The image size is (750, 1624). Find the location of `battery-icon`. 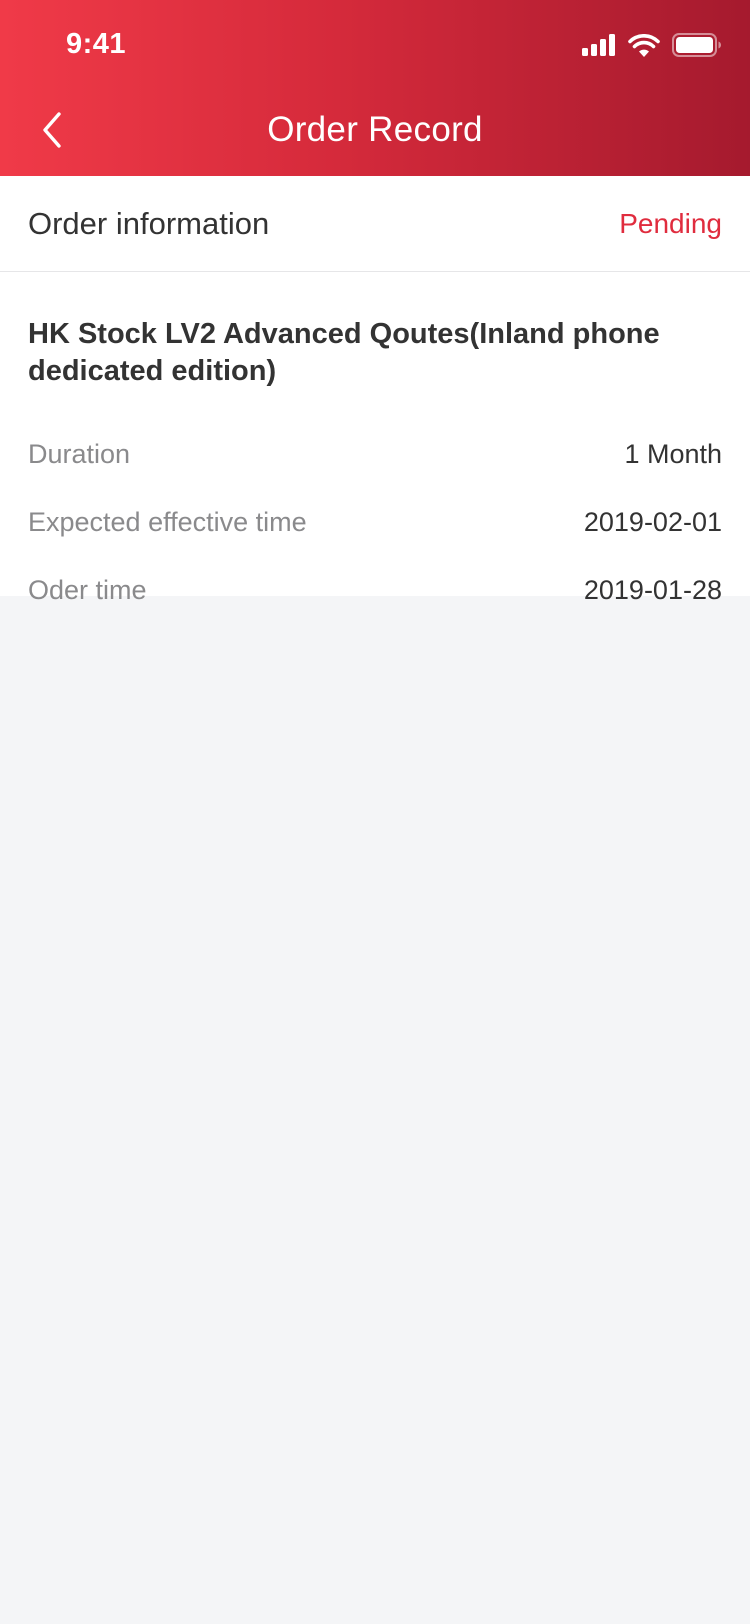

battery-icon is located at coordinates (697, 47).